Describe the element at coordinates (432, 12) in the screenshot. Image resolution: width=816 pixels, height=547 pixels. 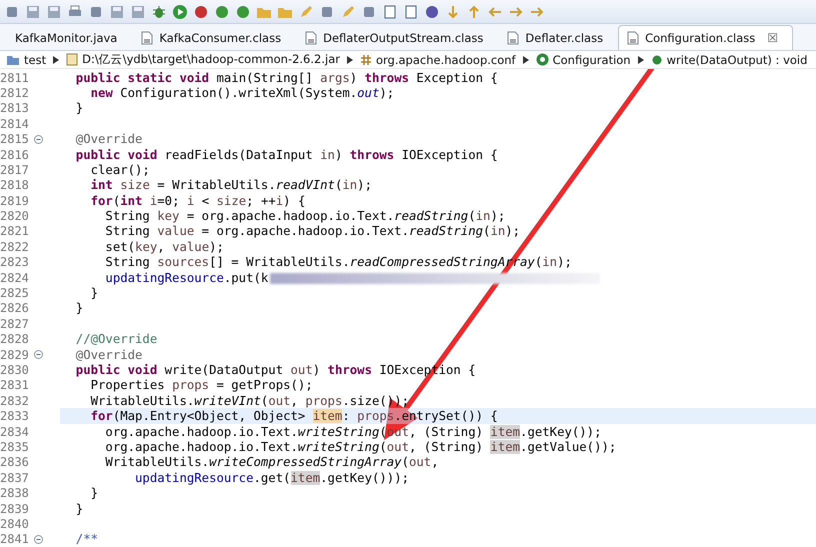
I see `globe-icon` at that location.